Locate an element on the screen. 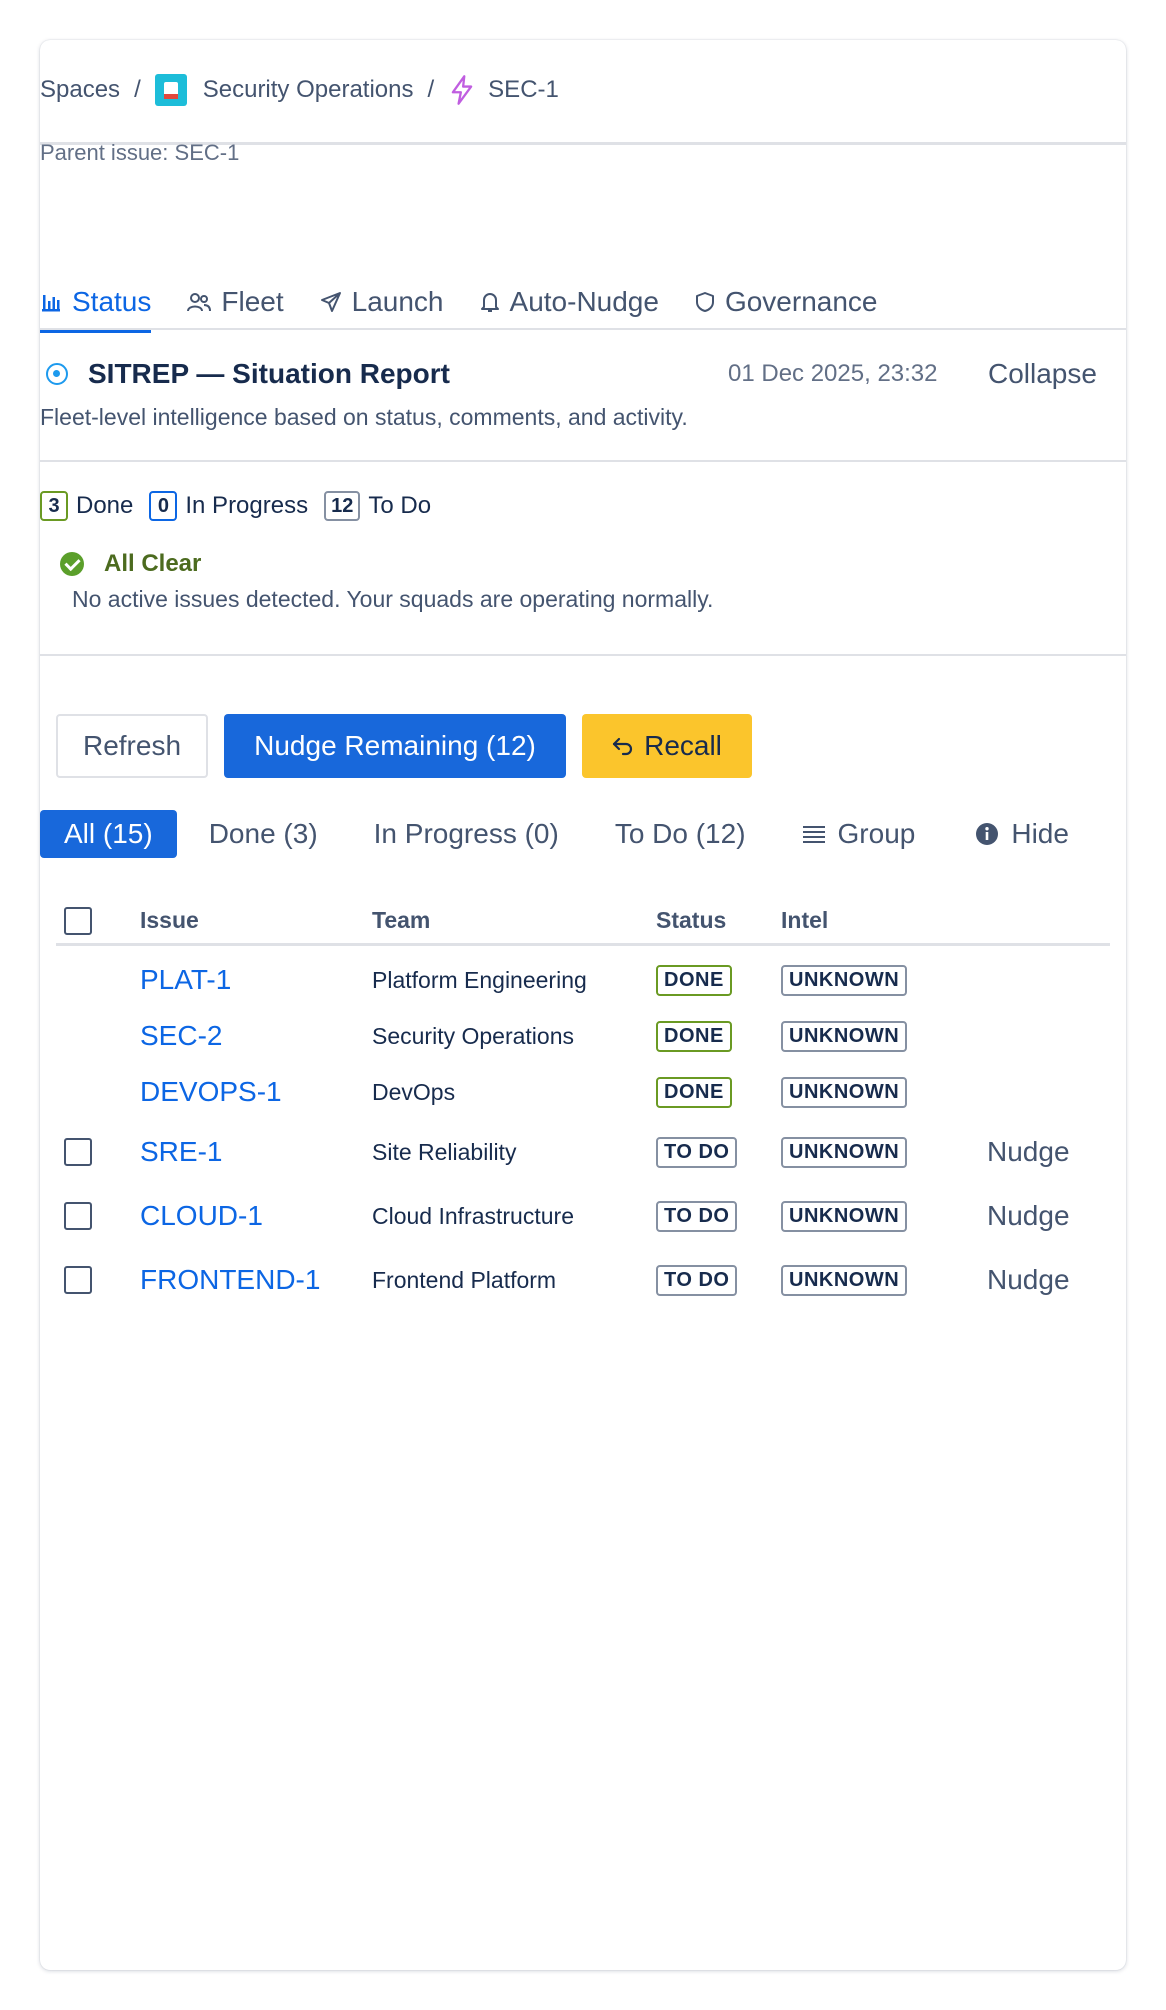 This screenshot has width=1166, height=2010. parent-issue-label: Parent issue: SEC-1 is located at coordinates (140, 152).